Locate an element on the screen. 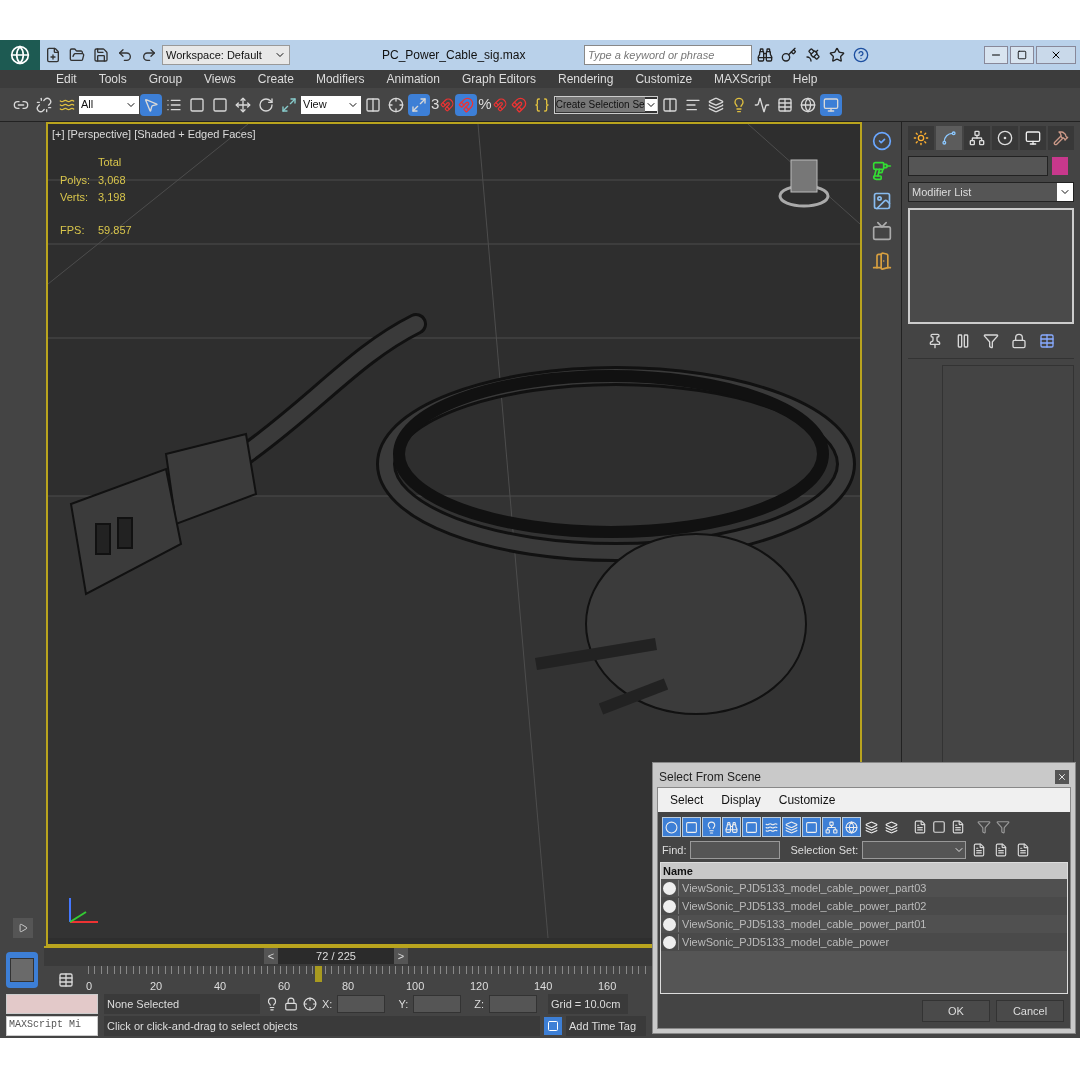 The image size is (1080, 1080). close-button is located at coordinates (1062, 777).